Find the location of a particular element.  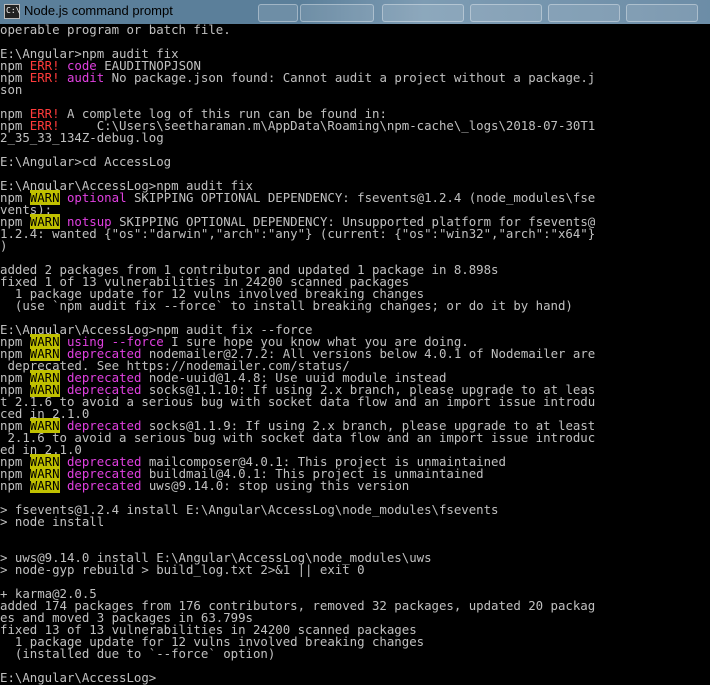

log-code: deprecated is located at coordinates (104, 485).